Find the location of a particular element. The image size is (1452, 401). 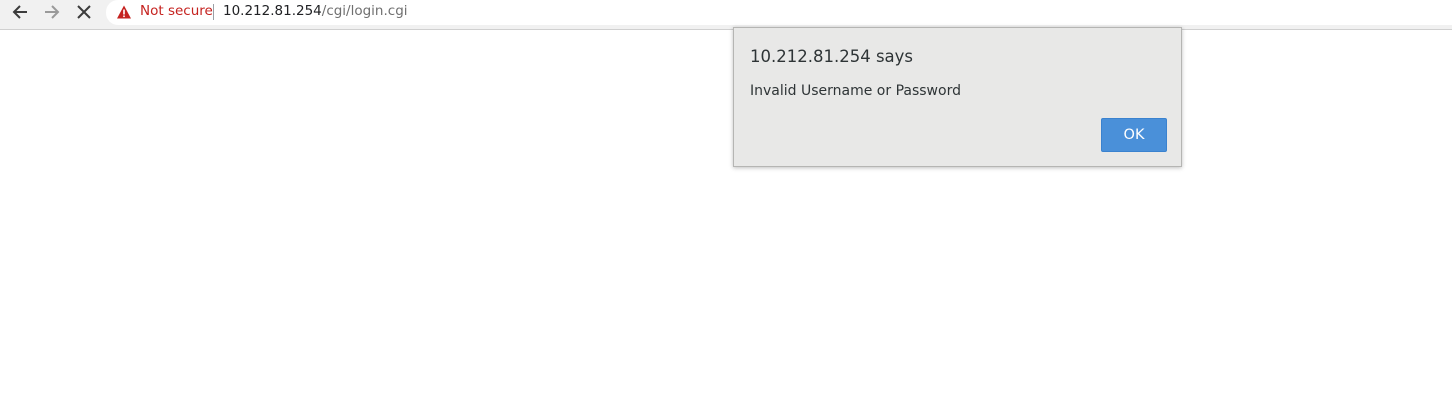

back-button is located at coordinates (20, 12).